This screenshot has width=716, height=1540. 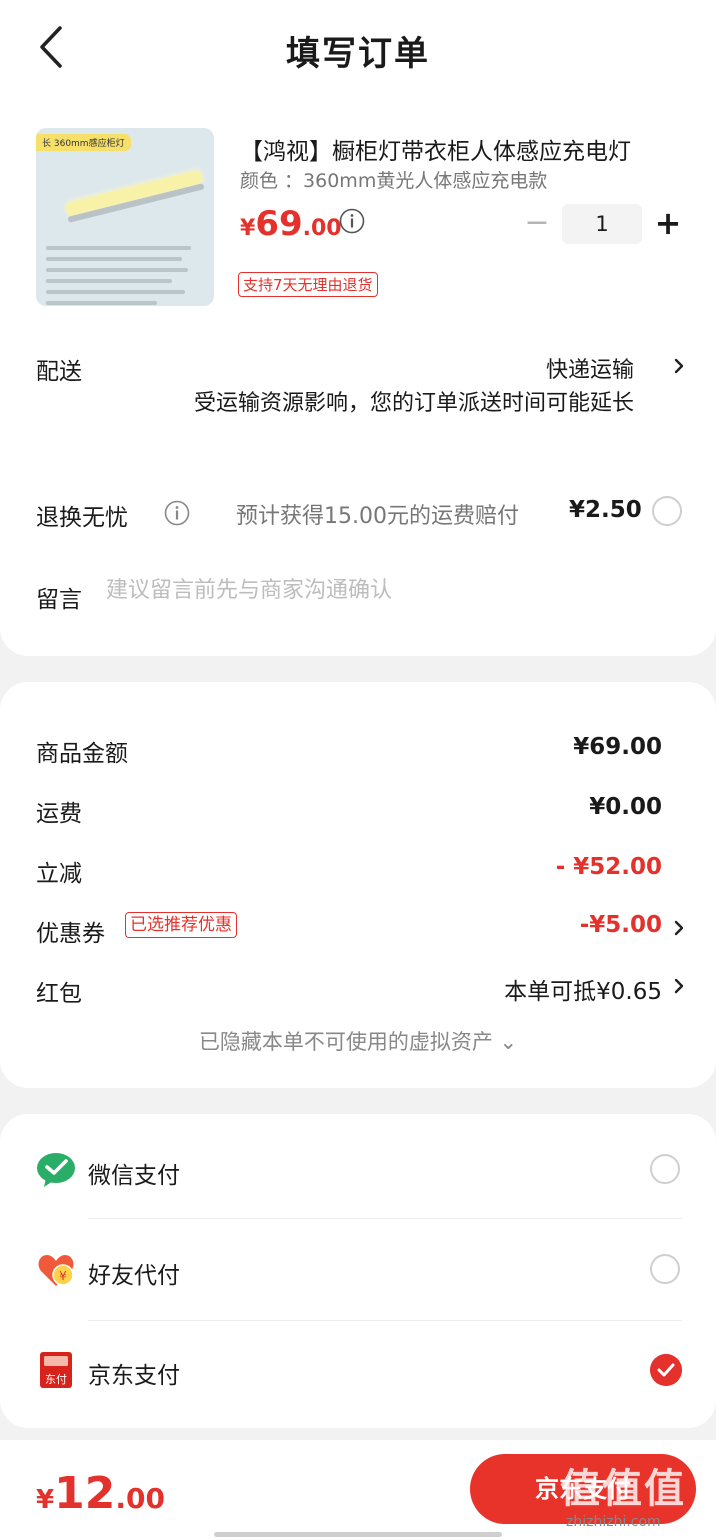 I want to click on message-input, so click(x=386, y=590).